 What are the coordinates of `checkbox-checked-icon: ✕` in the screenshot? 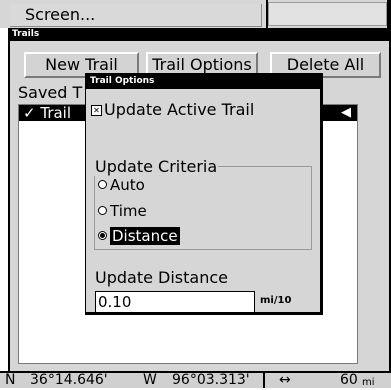 It's located at (96, 110).